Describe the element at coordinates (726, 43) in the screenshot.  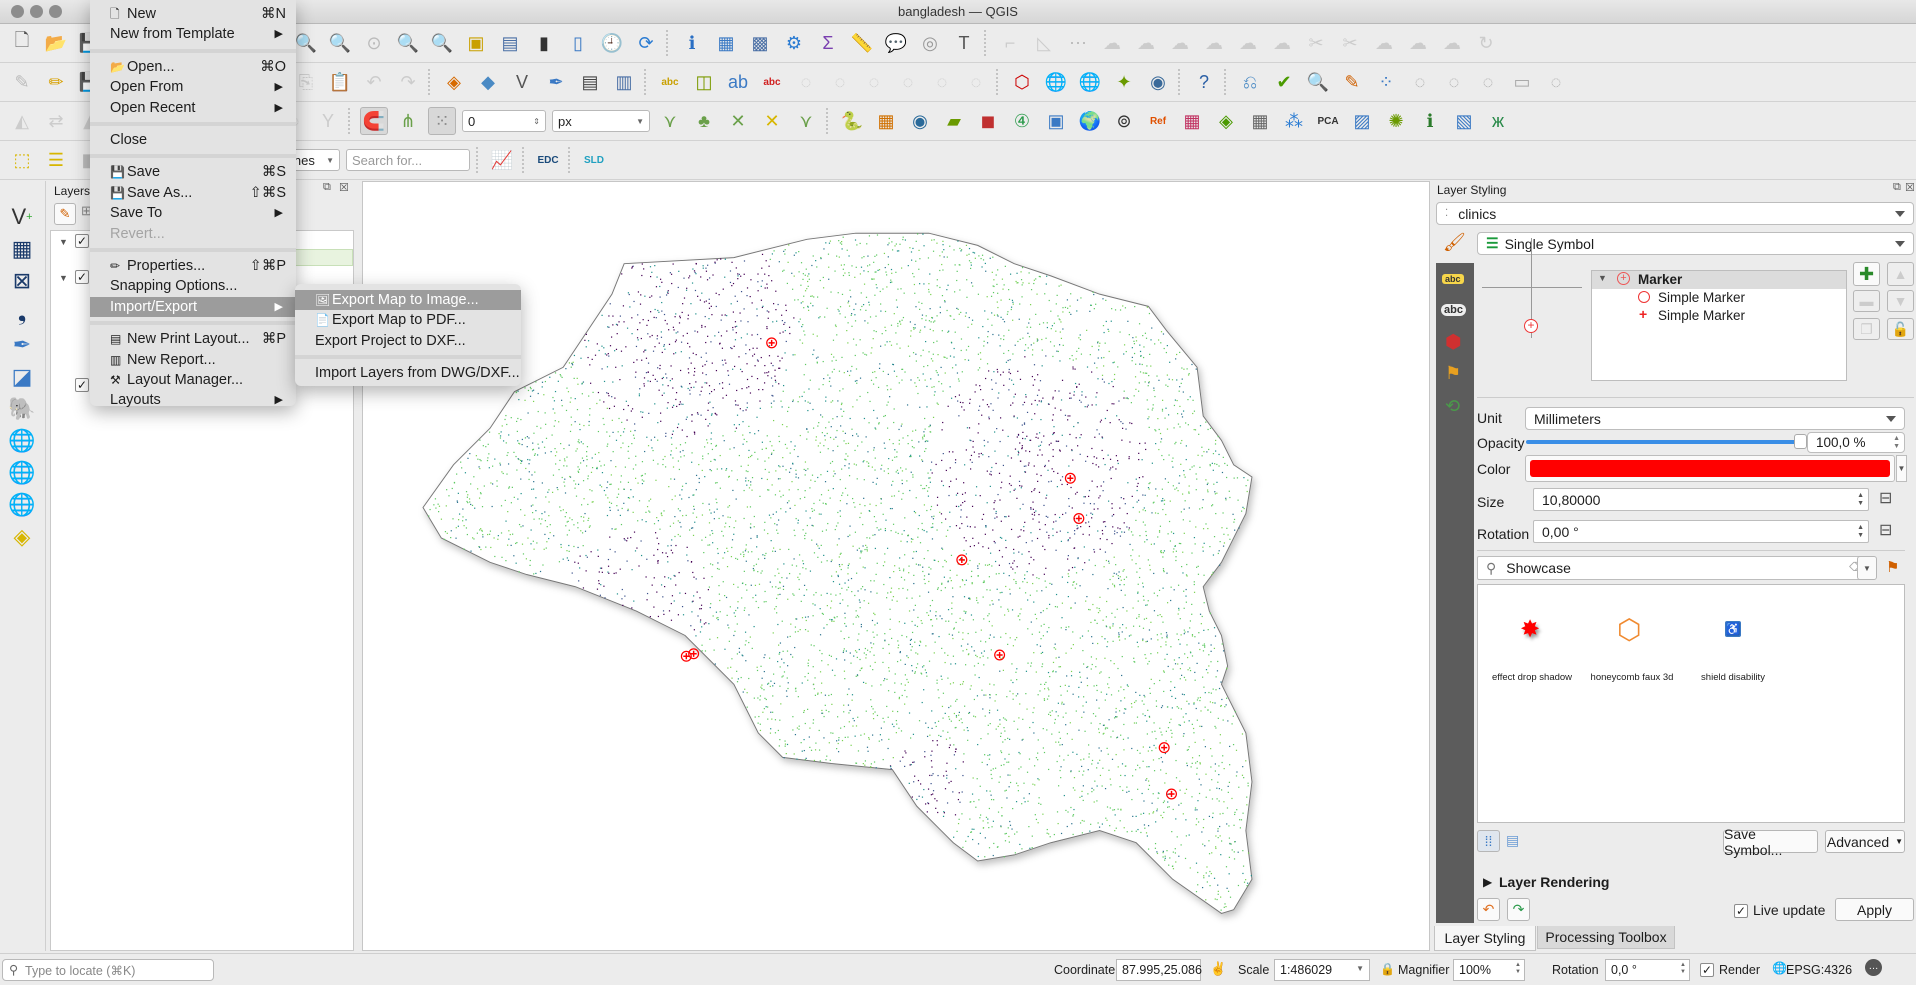
I see `attribute-table-icon: ▦` at that location.